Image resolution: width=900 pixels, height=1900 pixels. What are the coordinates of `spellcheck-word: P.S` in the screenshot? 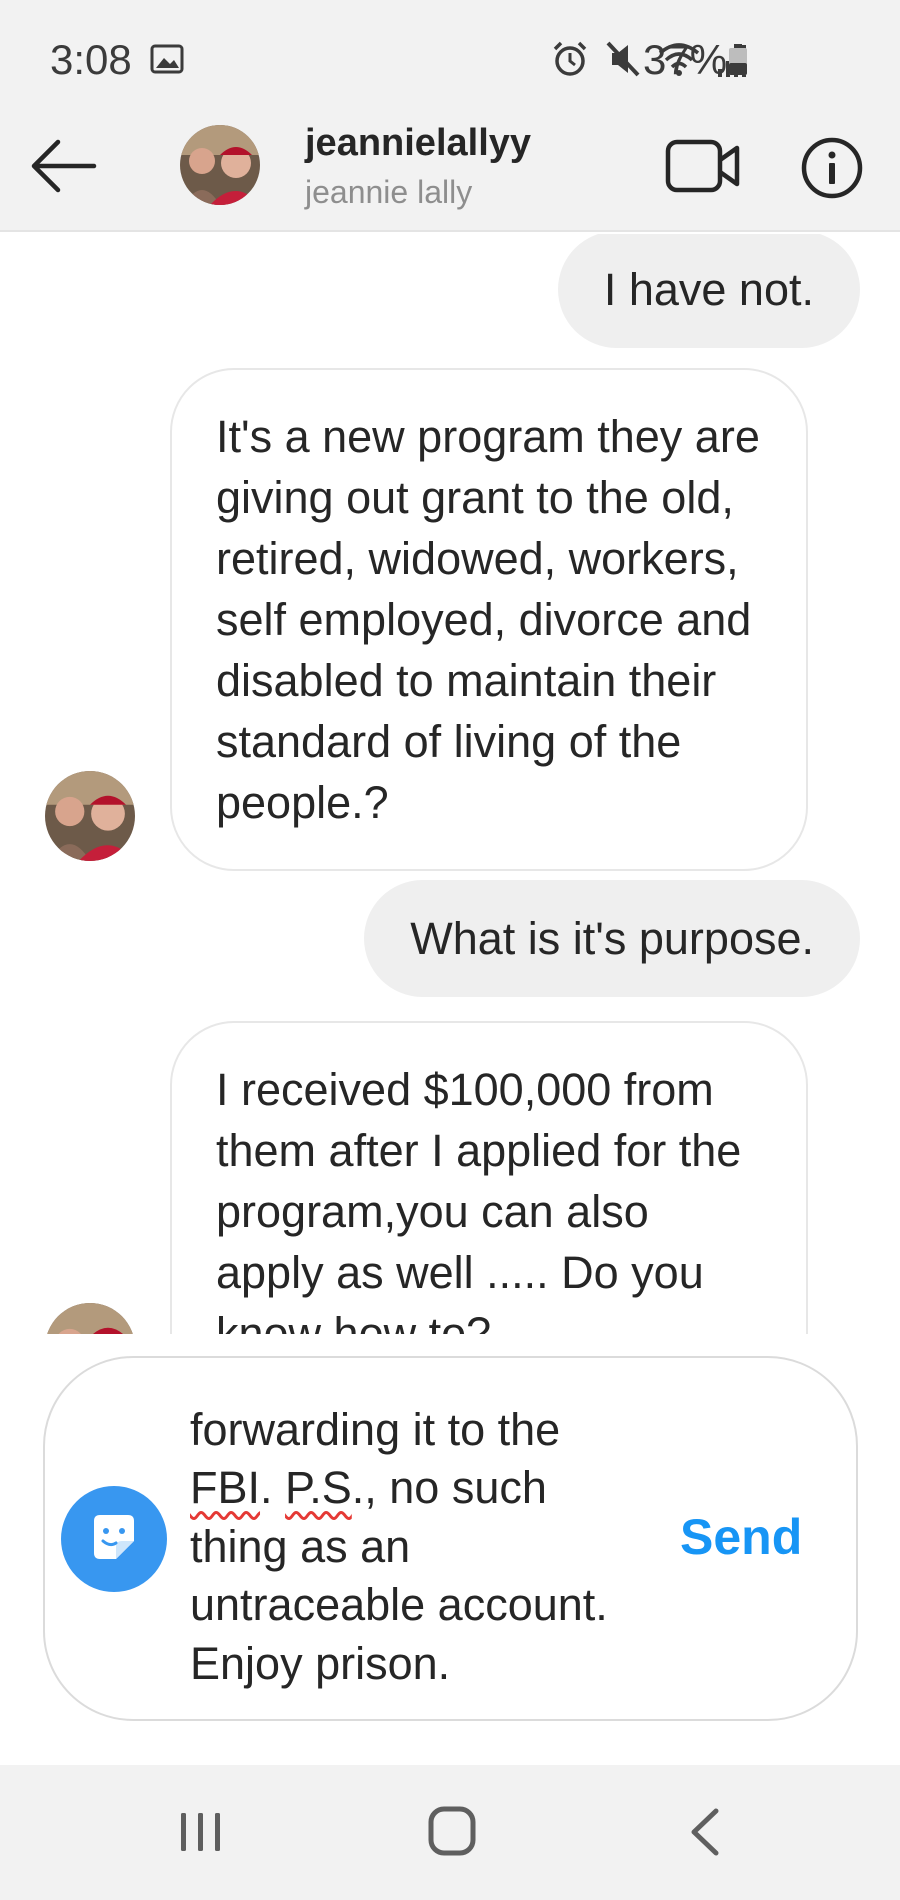 It's located at (318, 1487).